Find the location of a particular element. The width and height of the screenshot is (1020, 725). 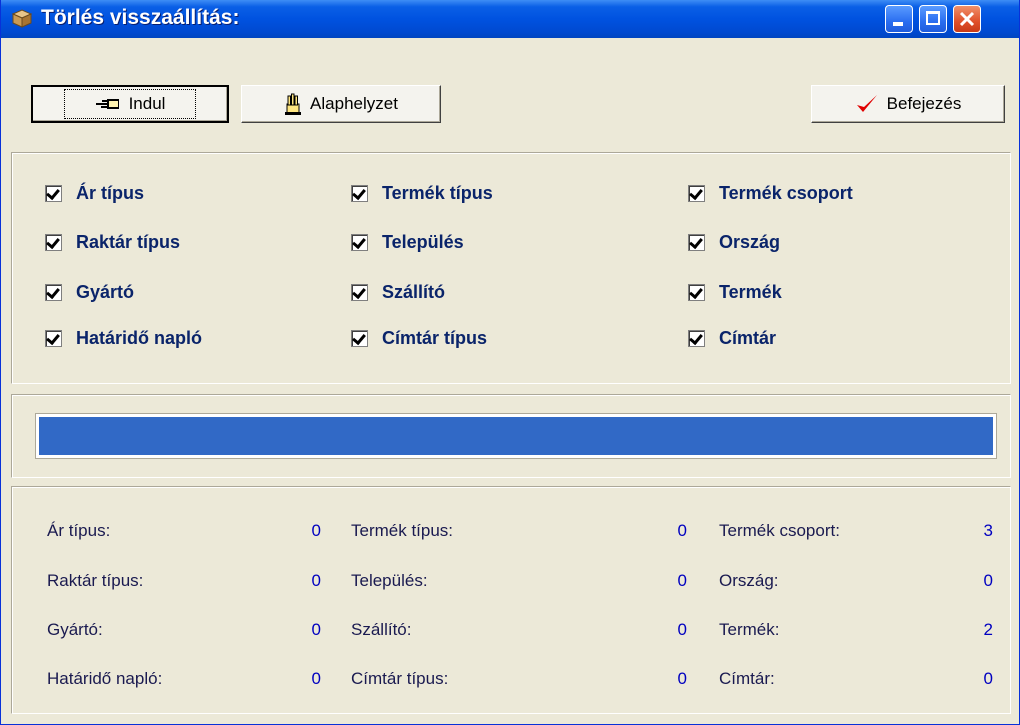

close-button is located at coordinates (967, 19).